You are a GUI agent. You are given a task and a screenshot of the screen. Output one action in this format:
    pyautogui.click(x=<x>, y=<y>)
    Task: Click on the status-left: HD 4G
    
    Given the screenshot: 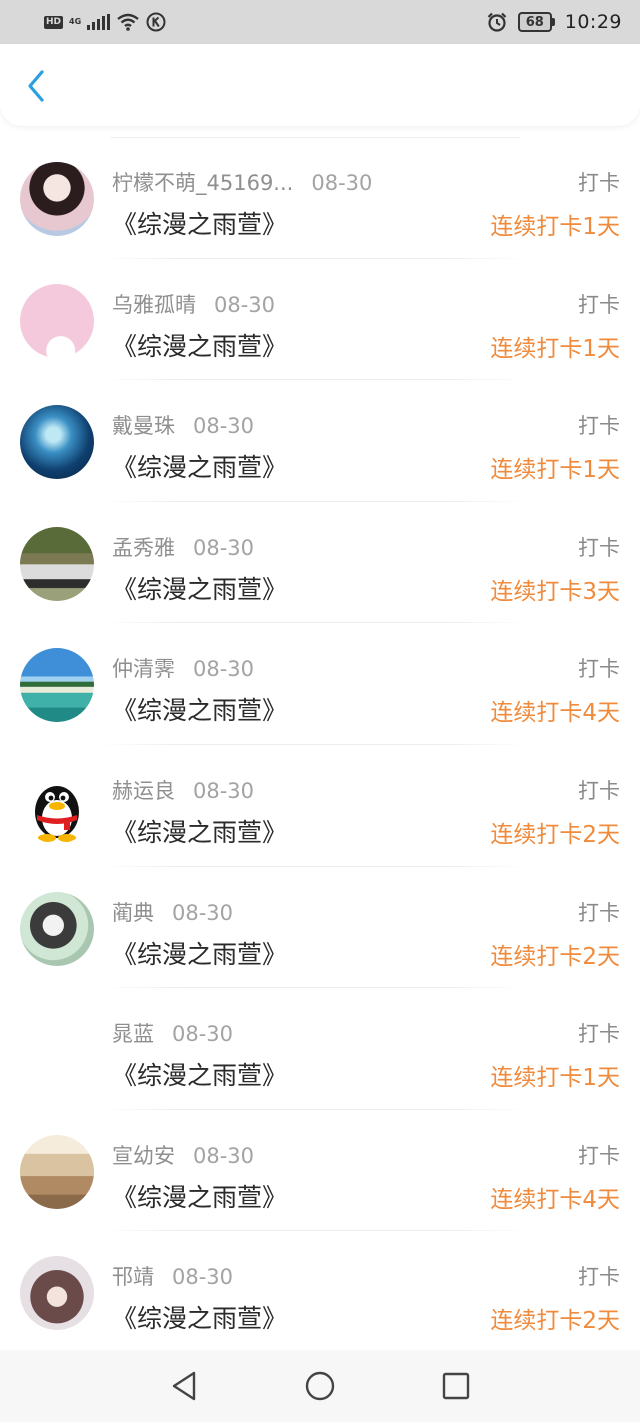 What is the action you would take?
    pyautogui.click(x=105, y=22)
    